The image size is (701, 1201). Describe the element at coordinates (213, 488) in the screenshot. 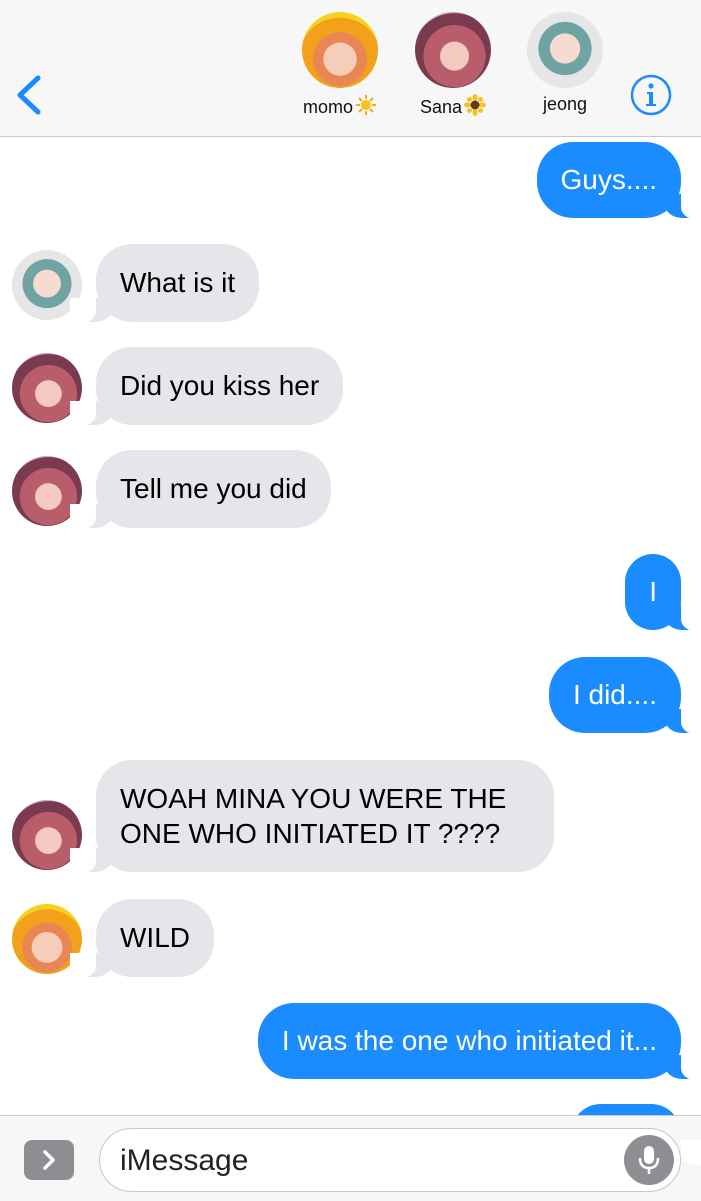

I see `message-text: Tell me you did` at that location.